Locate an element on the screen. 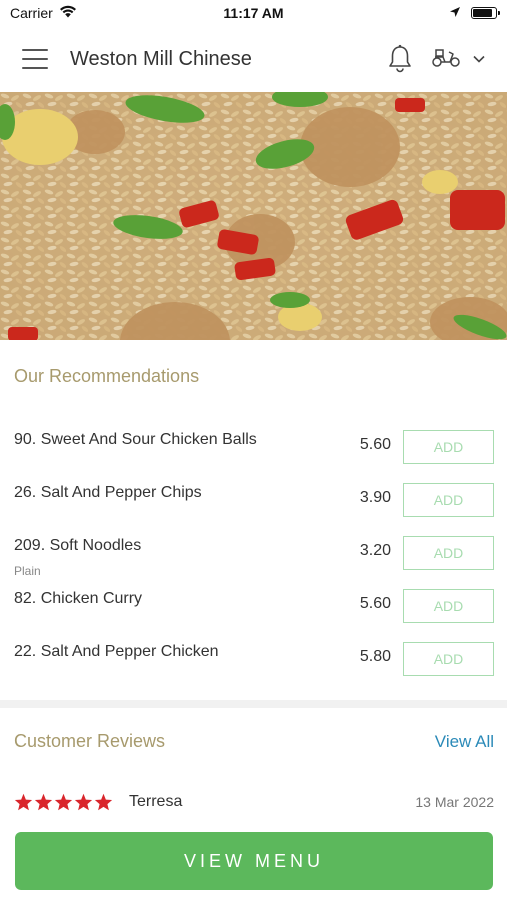 The width and height of the screenshot is (507, 900). item-name: 22. Salt And Pepper Chicken is located at coordinates (116, 651).